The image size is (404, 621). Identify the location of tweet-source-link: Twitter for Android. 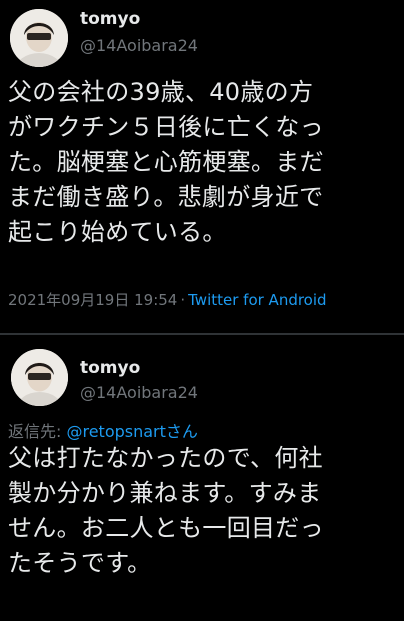
(257, 300).